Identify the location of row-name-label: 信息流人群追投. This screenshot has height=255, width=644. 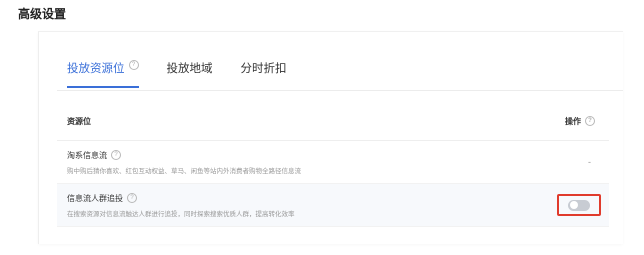
(95, 198).